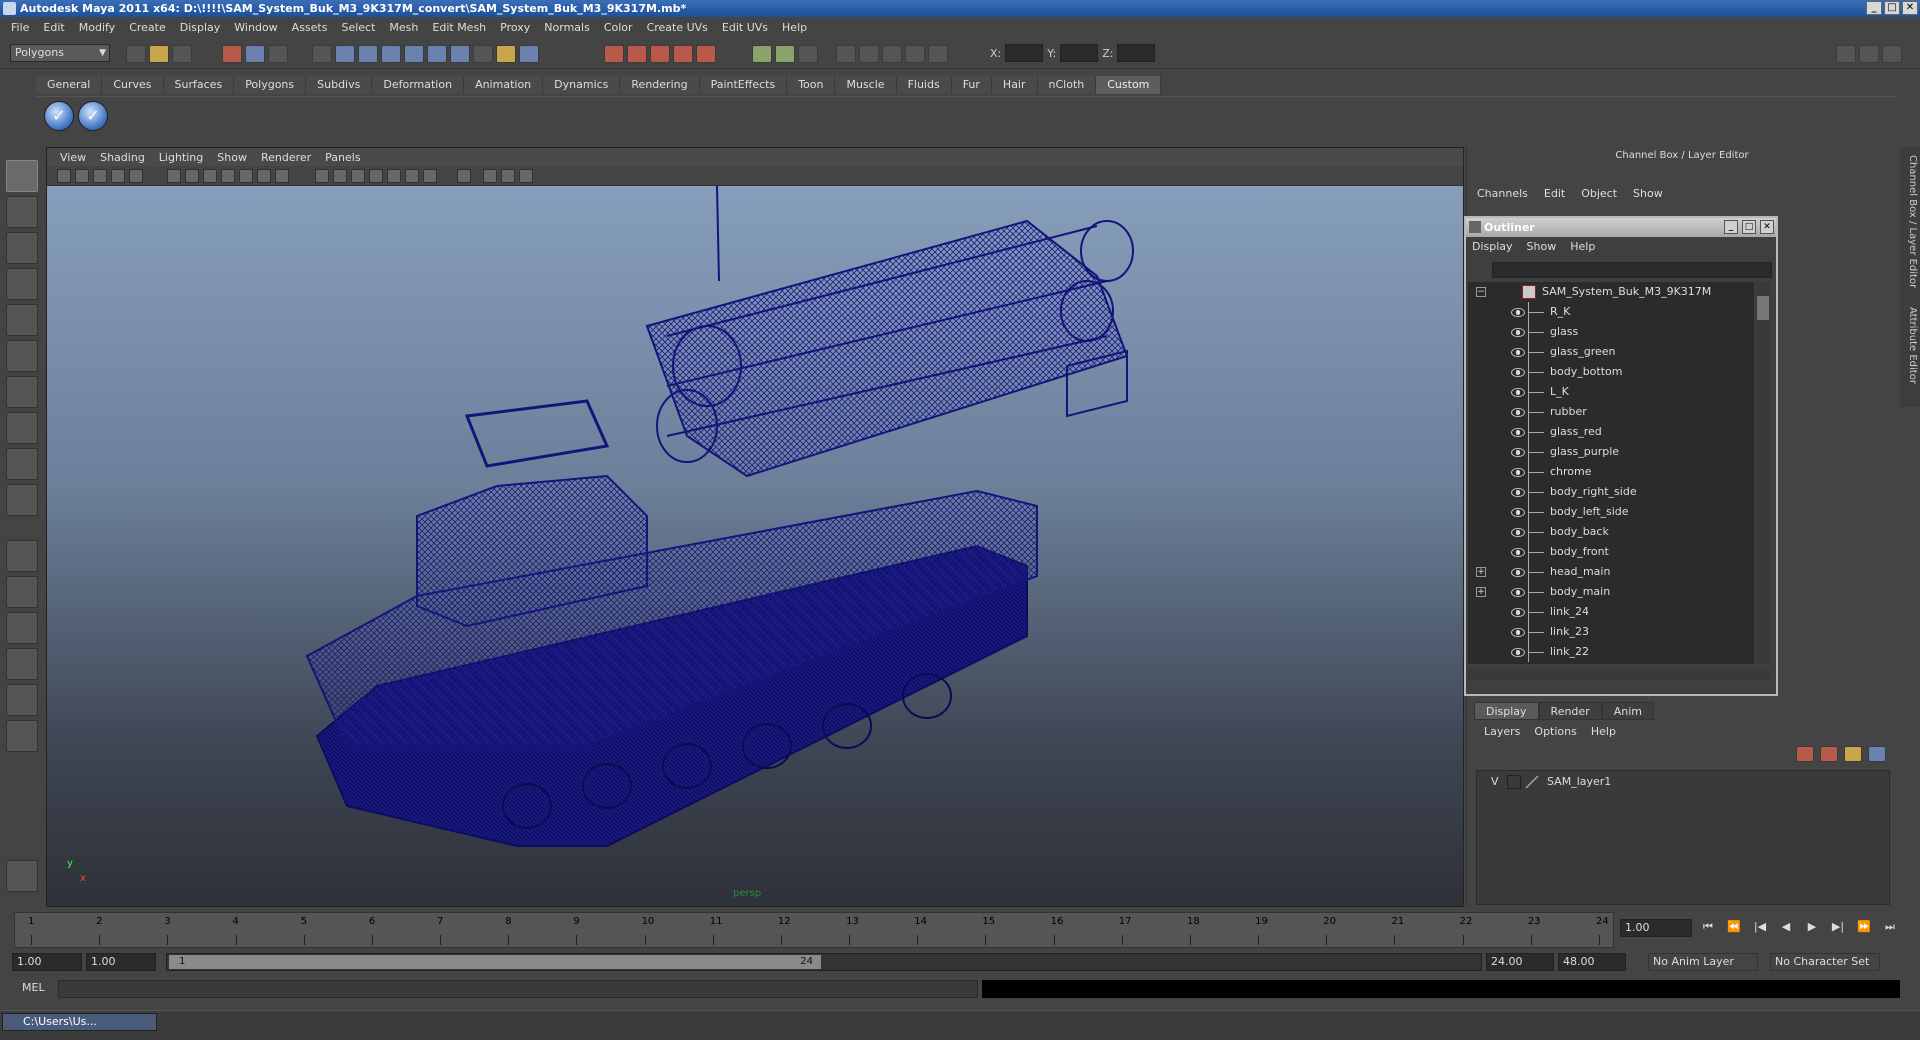 This screenshot has width=1920, height=1040. I want to click on lights-icon, so click(394, 176).